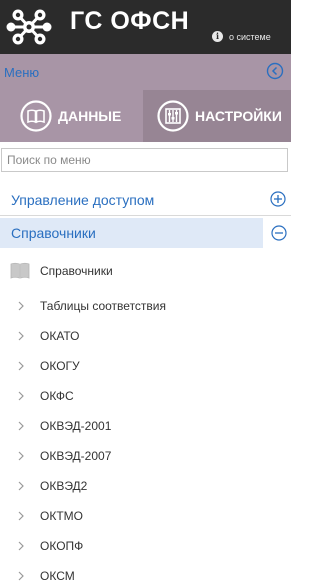 The width and height of the screenshot is (320, 587). Describe the element at coordinates (145, 546) in the screenshot. I see `list-item: ОКОПФ` at that location.